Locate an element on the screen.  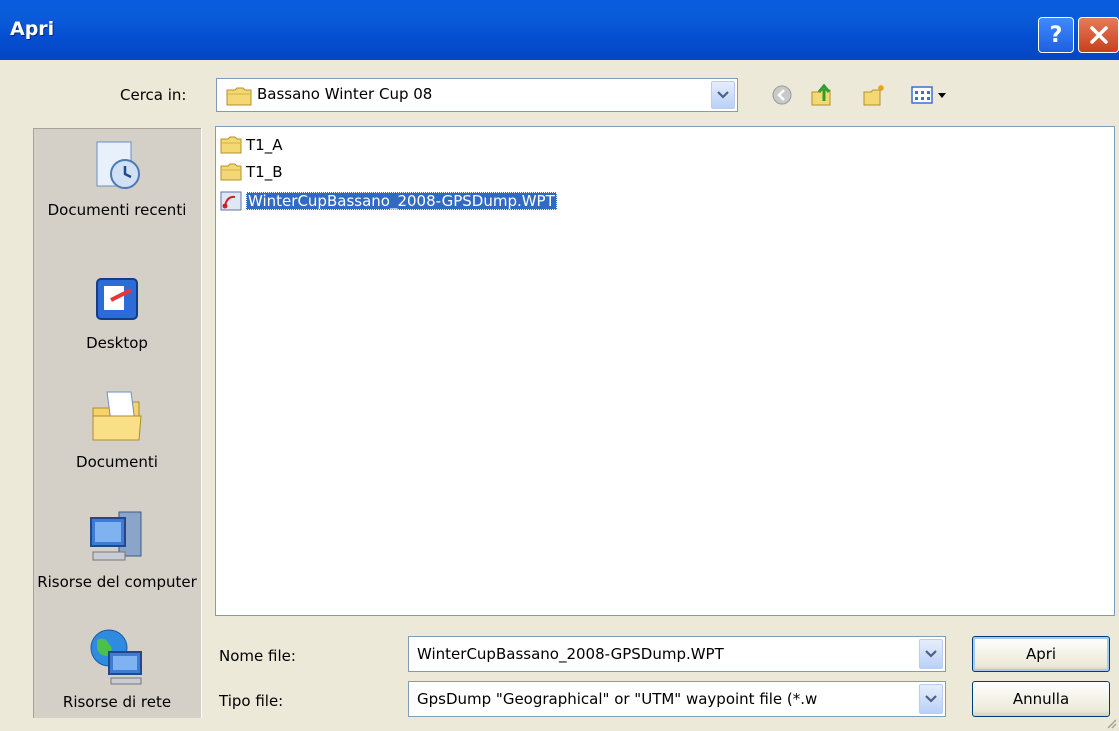
filename-dropdown-button is located at coordinates (931, 654).